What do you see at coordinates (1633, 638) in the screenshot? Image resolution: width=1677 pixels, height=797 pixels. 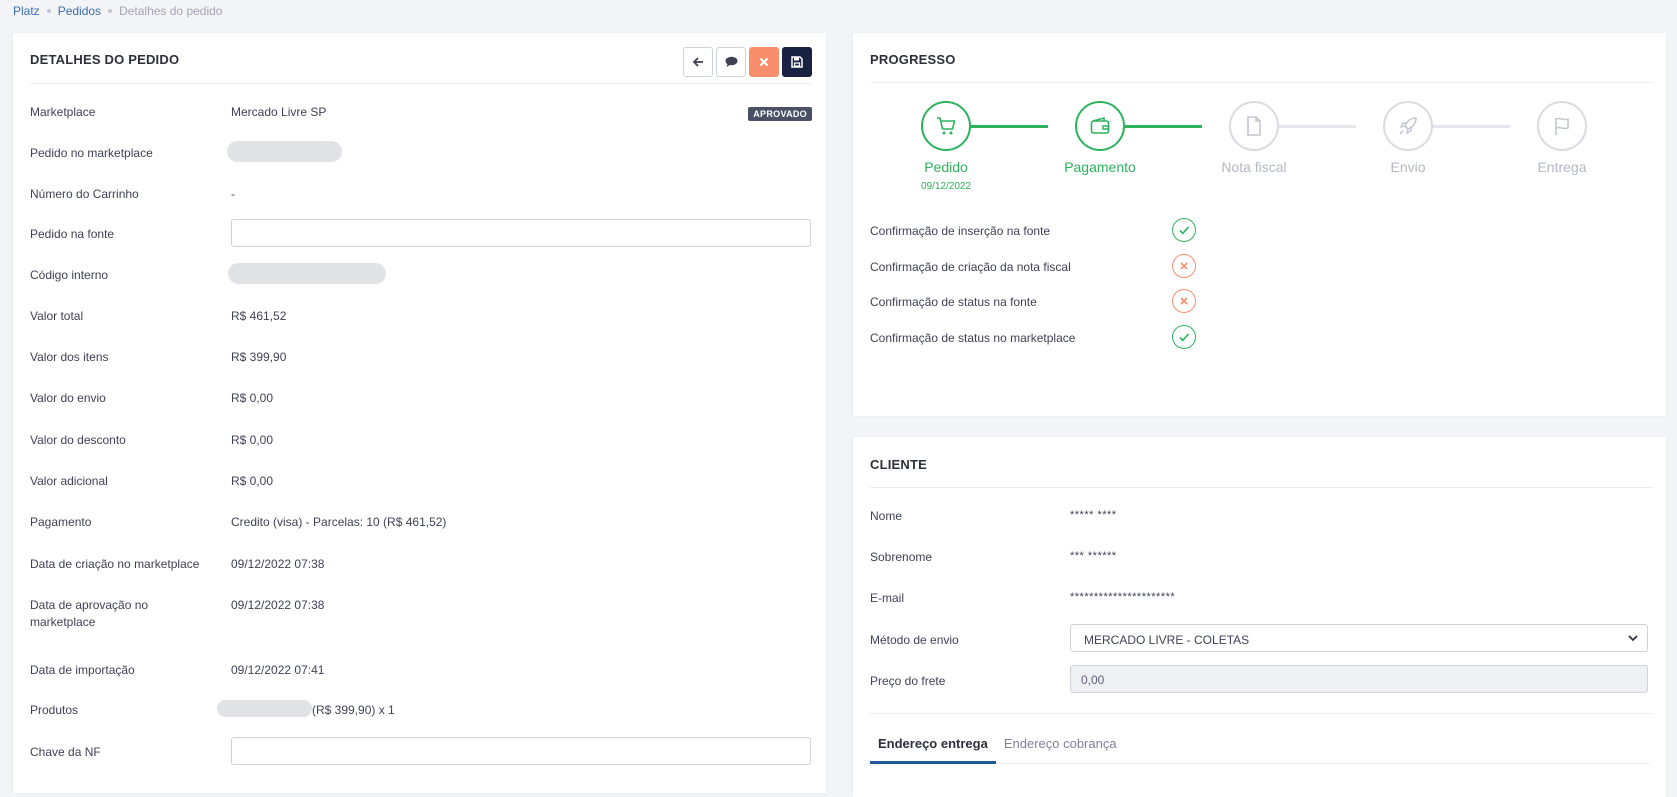 I see `chevron-down-icon` at bounding box center [1633, 638].